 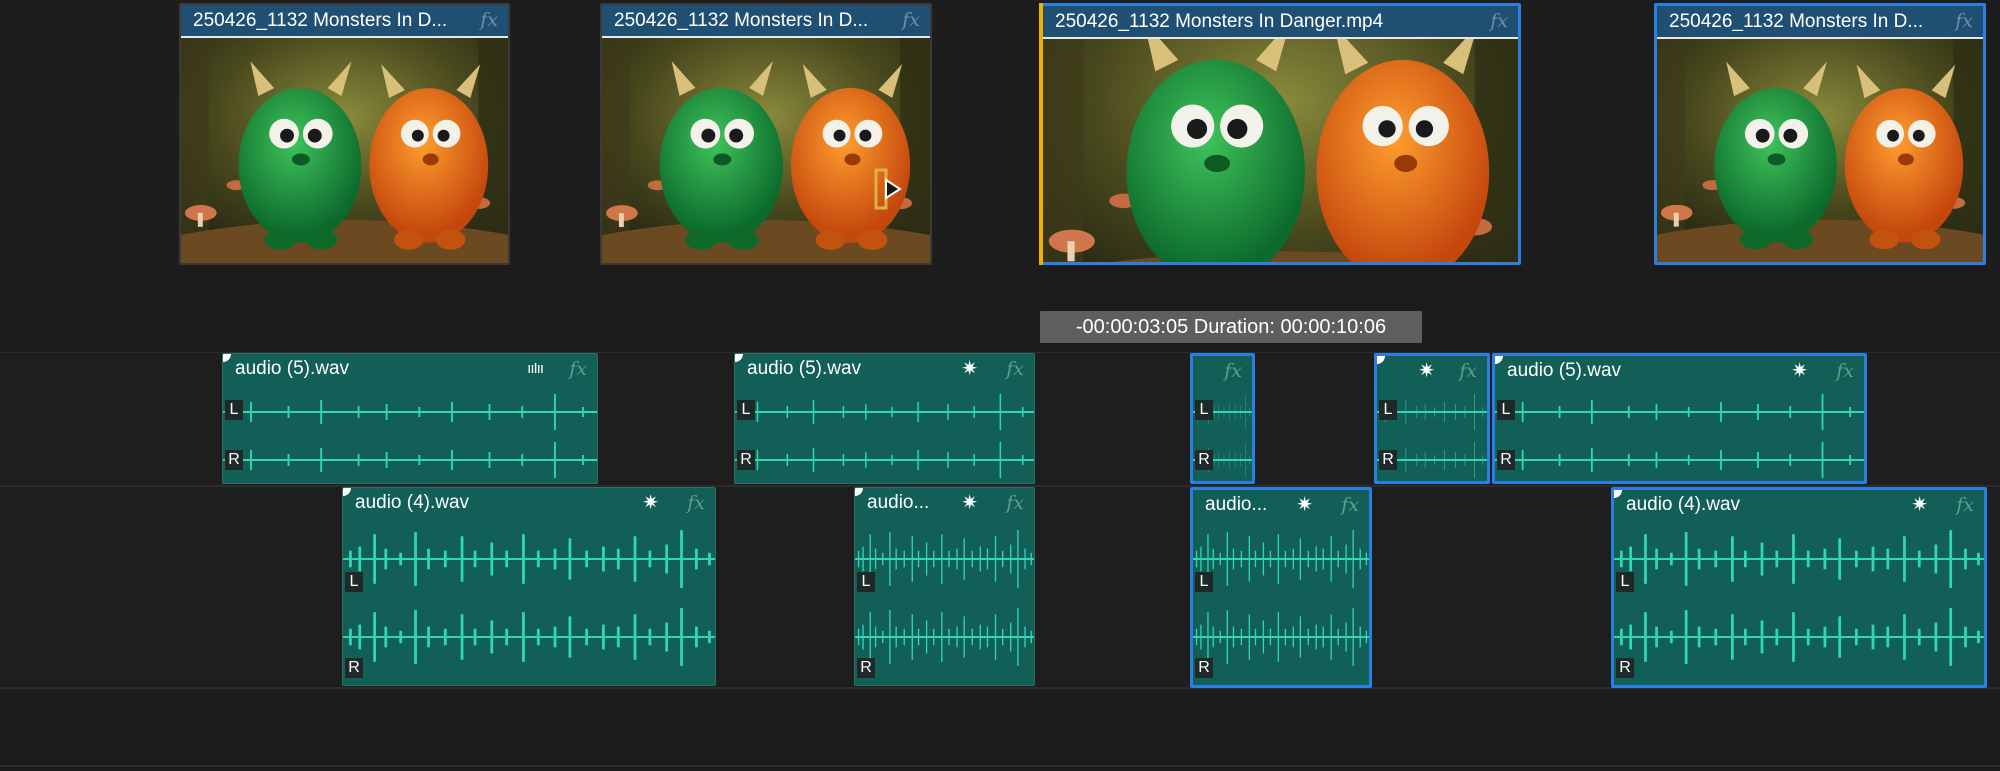 I want to click on video-clip-selected: 250426_1132 Monsters In Danger.mp4 fx, so click(x=1280, y=134).